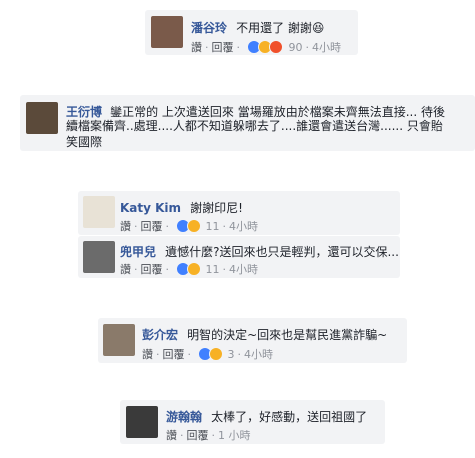 This screenshot has height=458, width=475. Describe the element at coordinates (231, 354) in the screenshot. I see `reaction-count: 3` at that location.